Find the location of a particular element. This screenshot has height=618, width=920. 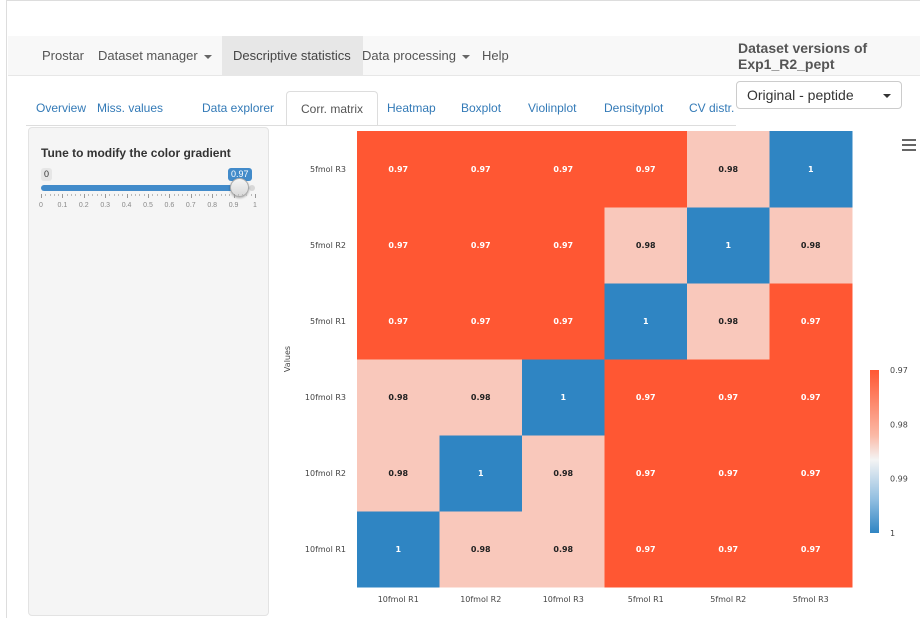

colorbar-label: 0.98 is located at coordinates (899, 424).